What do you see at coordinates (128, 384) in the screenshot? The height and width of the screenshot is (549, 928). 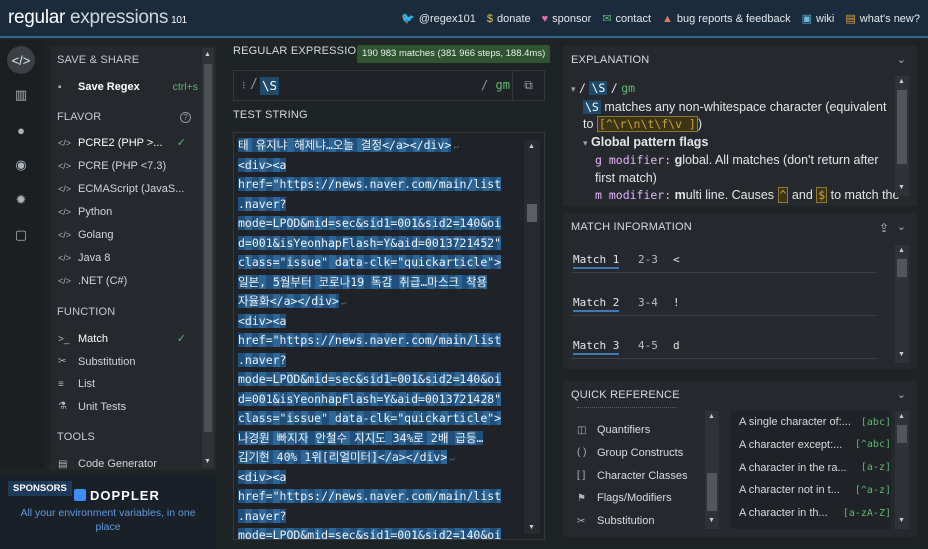 I see `function-item: ≡ List` at bounding box center [128, 384].